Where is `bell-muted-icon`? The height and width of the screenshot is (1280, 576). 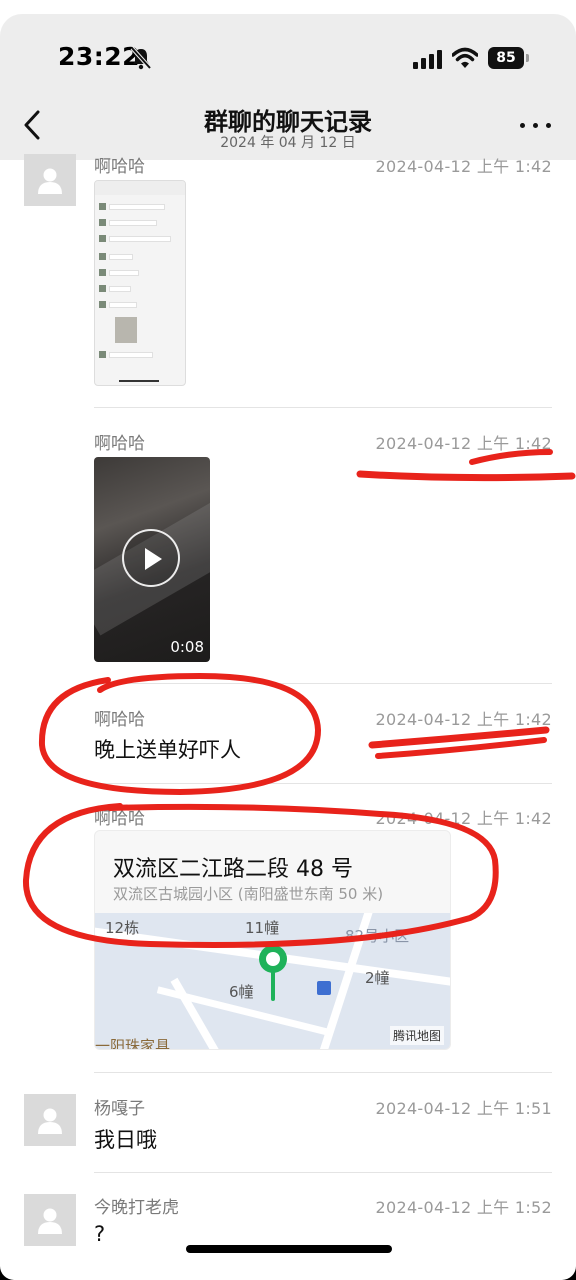 bell-muted-icon is located at coordinates (141, 58).